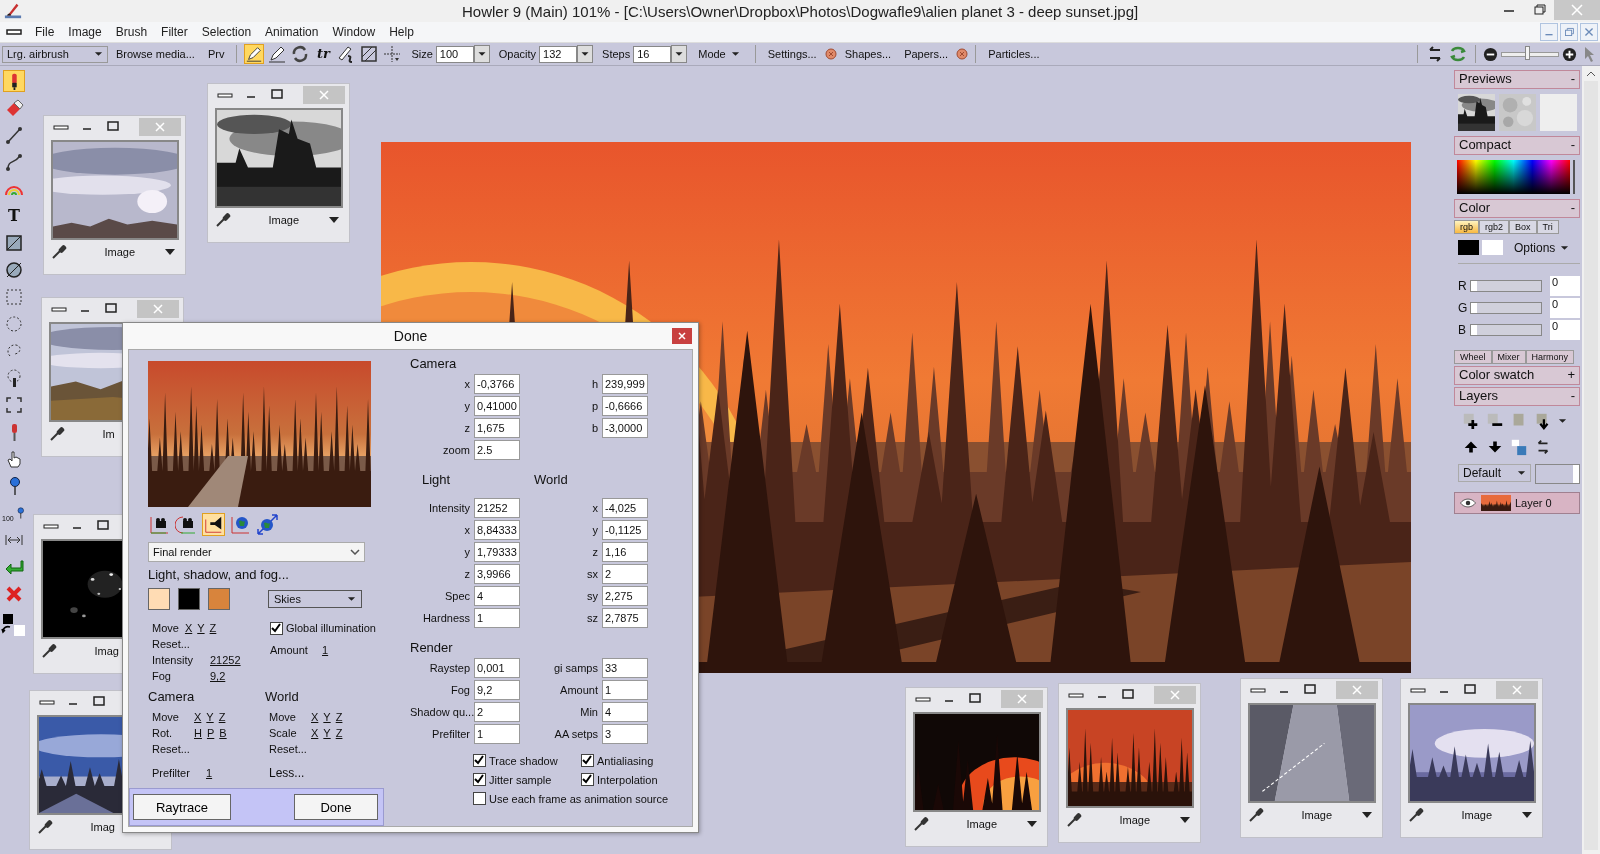 The width and height of the screenshot is (1600, 854). What do you see at coordinates (354, 32) in the screenshot?
I see `menu-item: Window` at bounding box center [354, 32].